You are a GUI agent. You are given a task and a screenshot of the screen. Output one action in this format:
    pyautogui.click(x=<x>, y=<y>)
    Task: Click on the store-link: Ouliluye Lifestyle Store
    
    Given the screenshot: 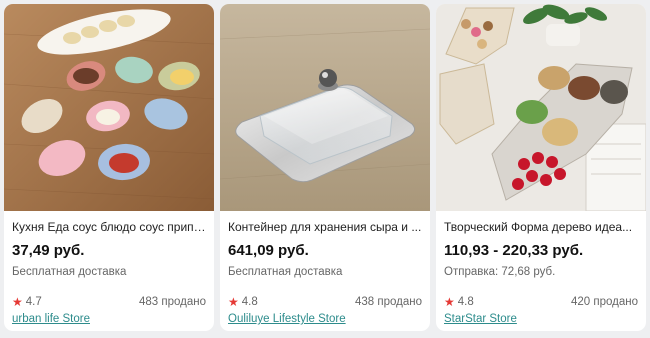 What is the action you would take?
    pyautogui.click(x=287, y=319)
    